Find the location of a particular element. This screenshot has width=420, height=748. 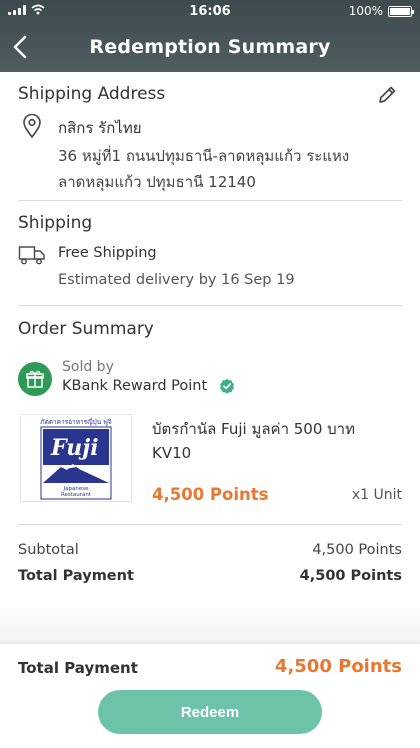

redeem-button: Redeem is located at coordinates (210, 712).